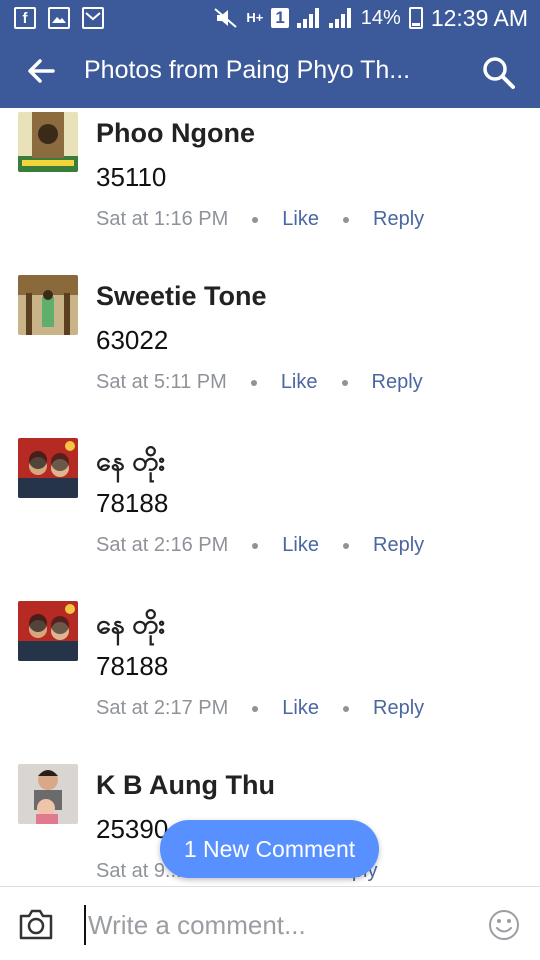 The width and height of the screenshot is (540, 960). Describe the element at coordinates (93, 18) in the screenshot. I see `gmail-icon` at that location.